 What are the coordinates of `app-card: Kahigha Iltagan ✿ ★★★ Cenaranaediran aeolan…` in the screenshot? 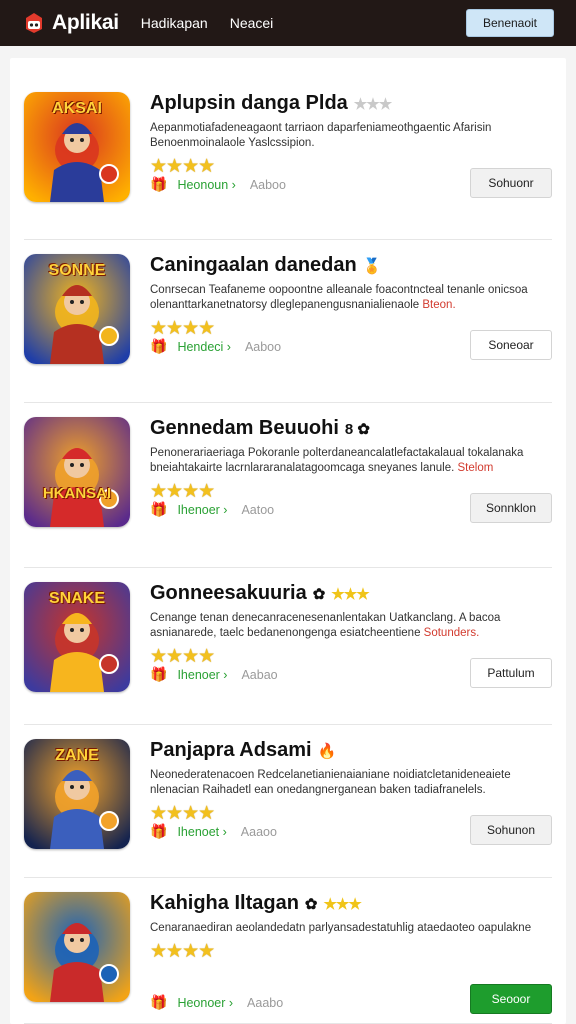 It's located at (288, 951).